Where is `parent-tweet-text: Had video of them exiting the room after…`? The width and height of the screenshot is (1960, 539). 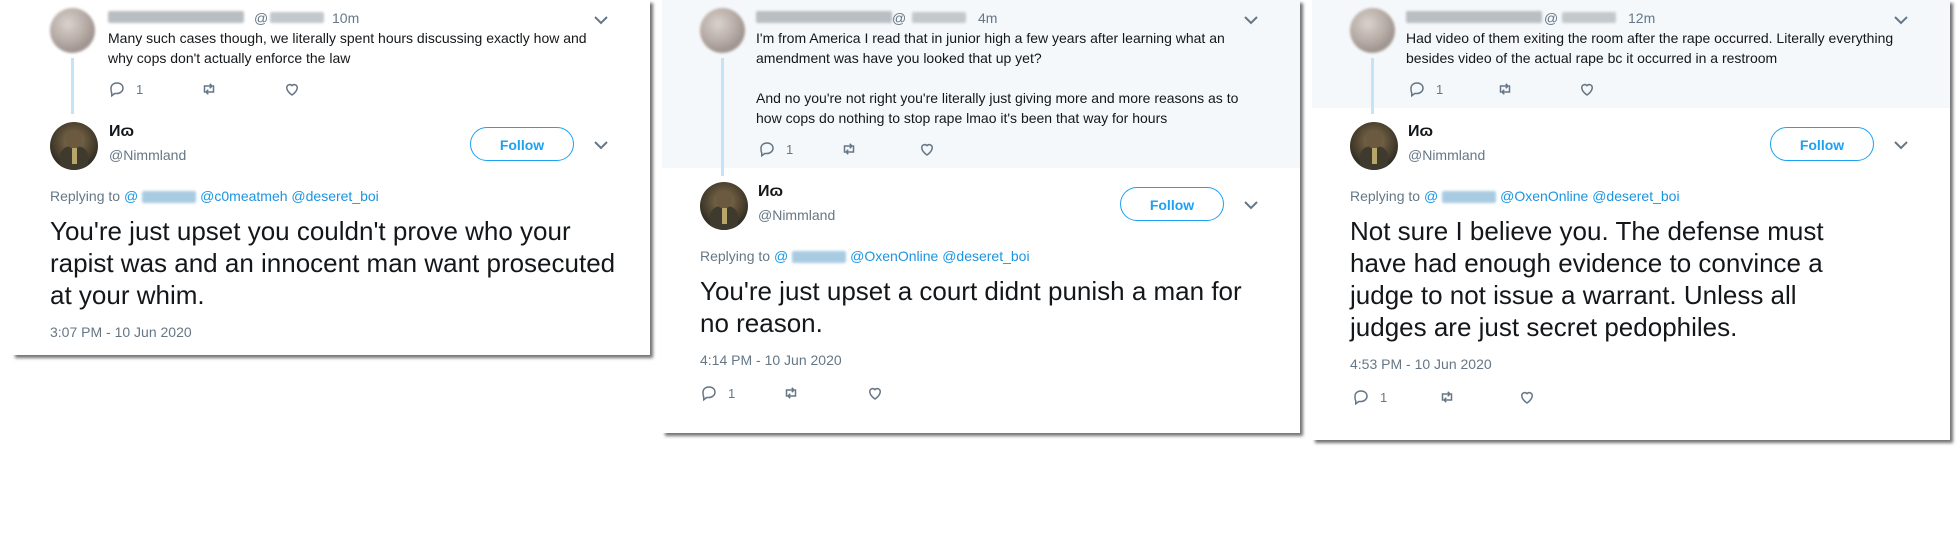
parent-tweet-text: Had video of them exiting the room after… is located at coordinates (1650, 48).